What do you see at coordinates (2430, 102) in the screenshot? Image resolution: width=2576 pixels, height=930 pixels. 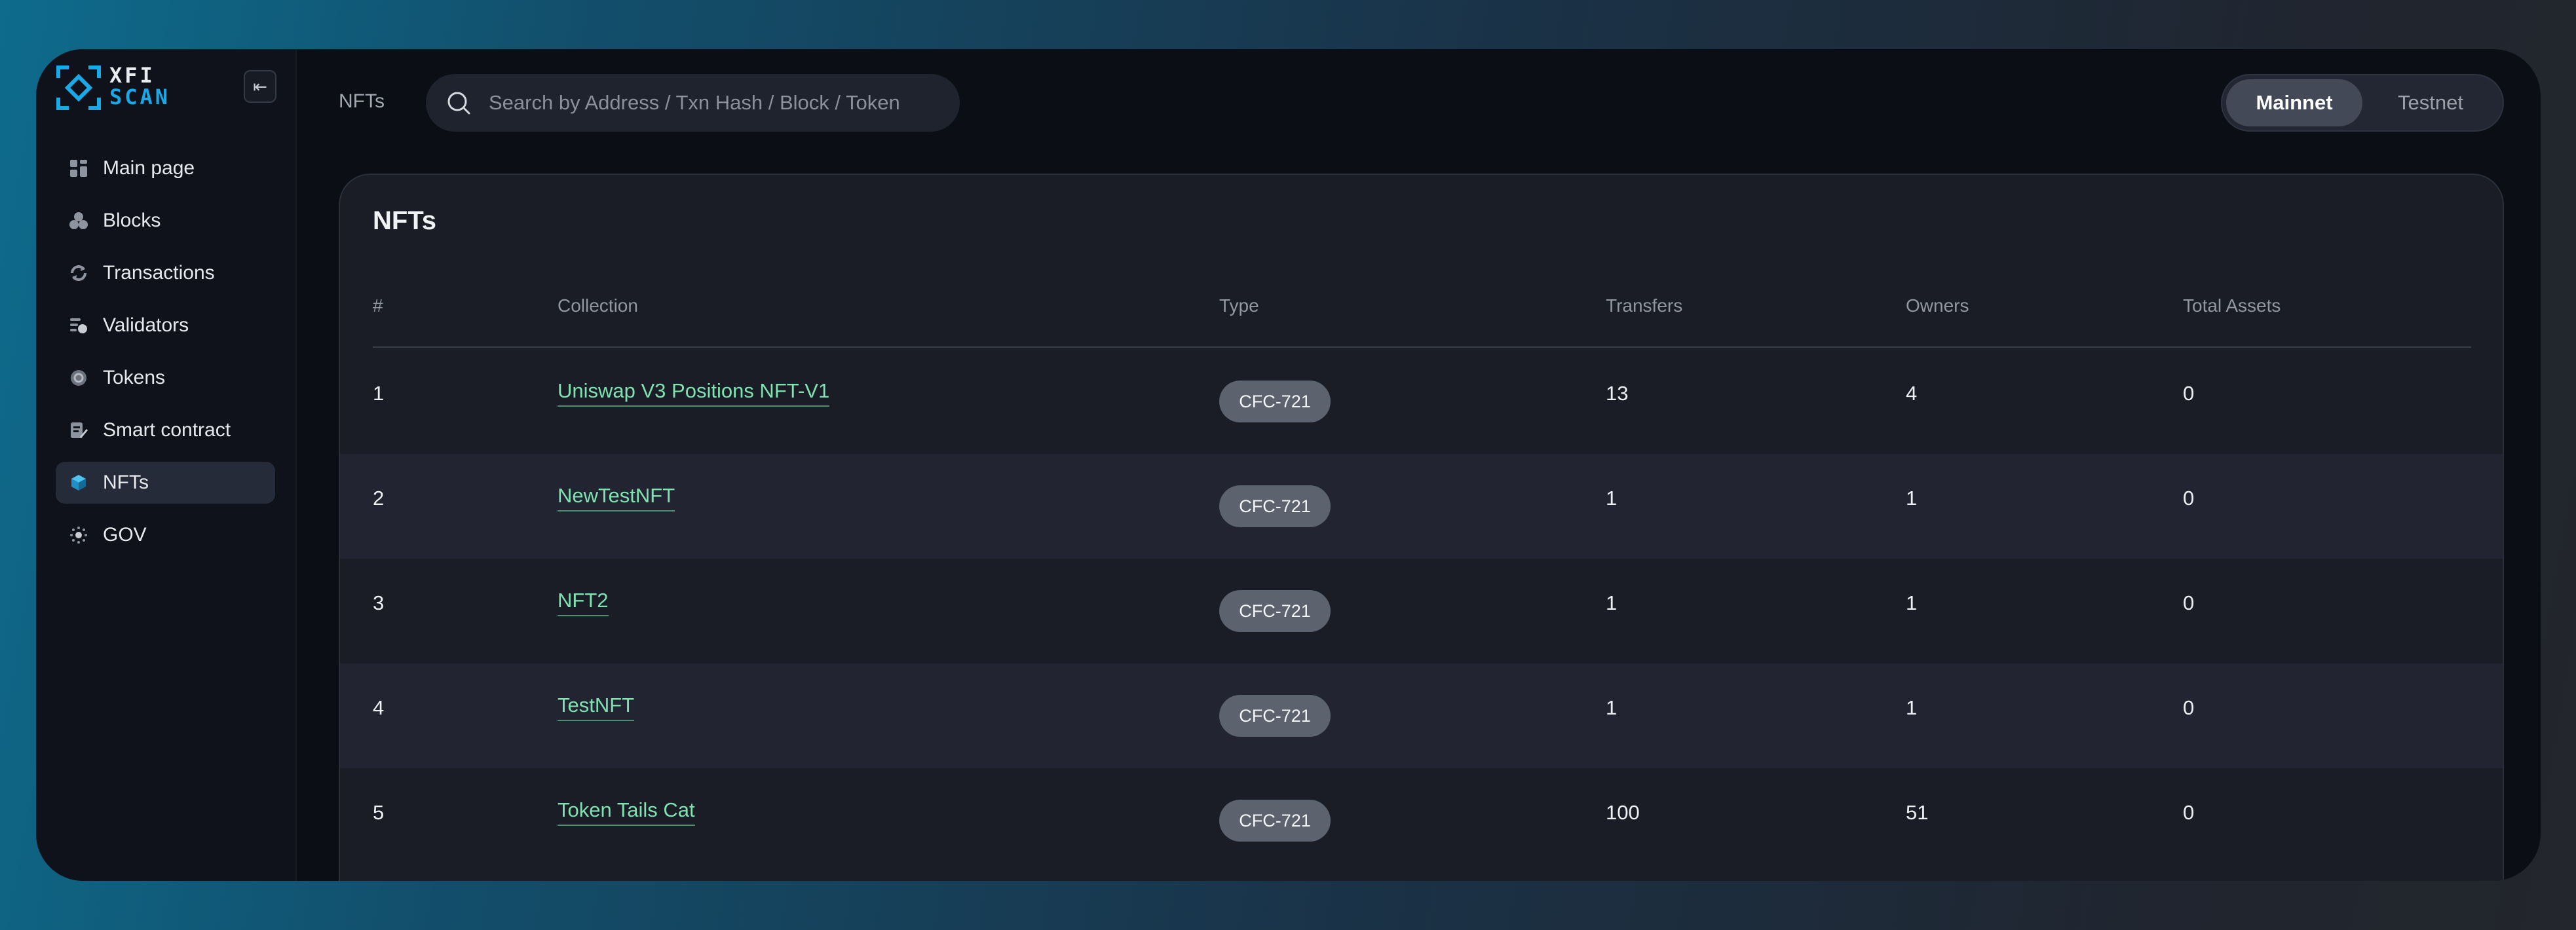 I see `testnet-button: Testnet` at bounding box center [2430, 102].